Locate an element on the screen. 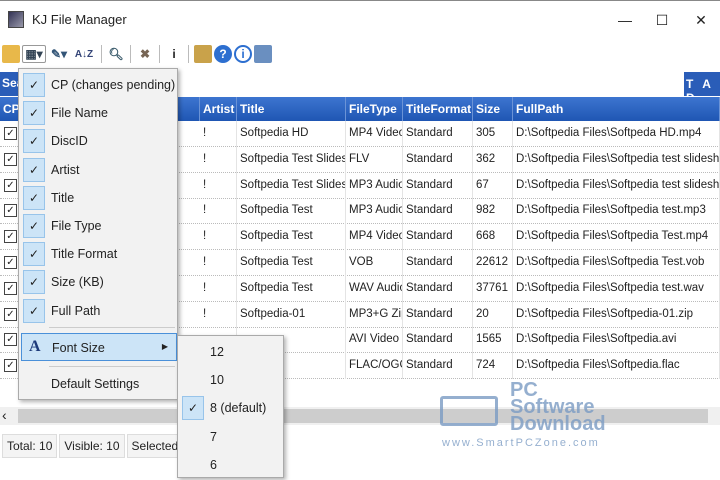 The height and width of the screenshot is (480, 720). font-size-submenu: 12 10 ✓ 8 (default) 7 6 is located at coordinates (230, 406).